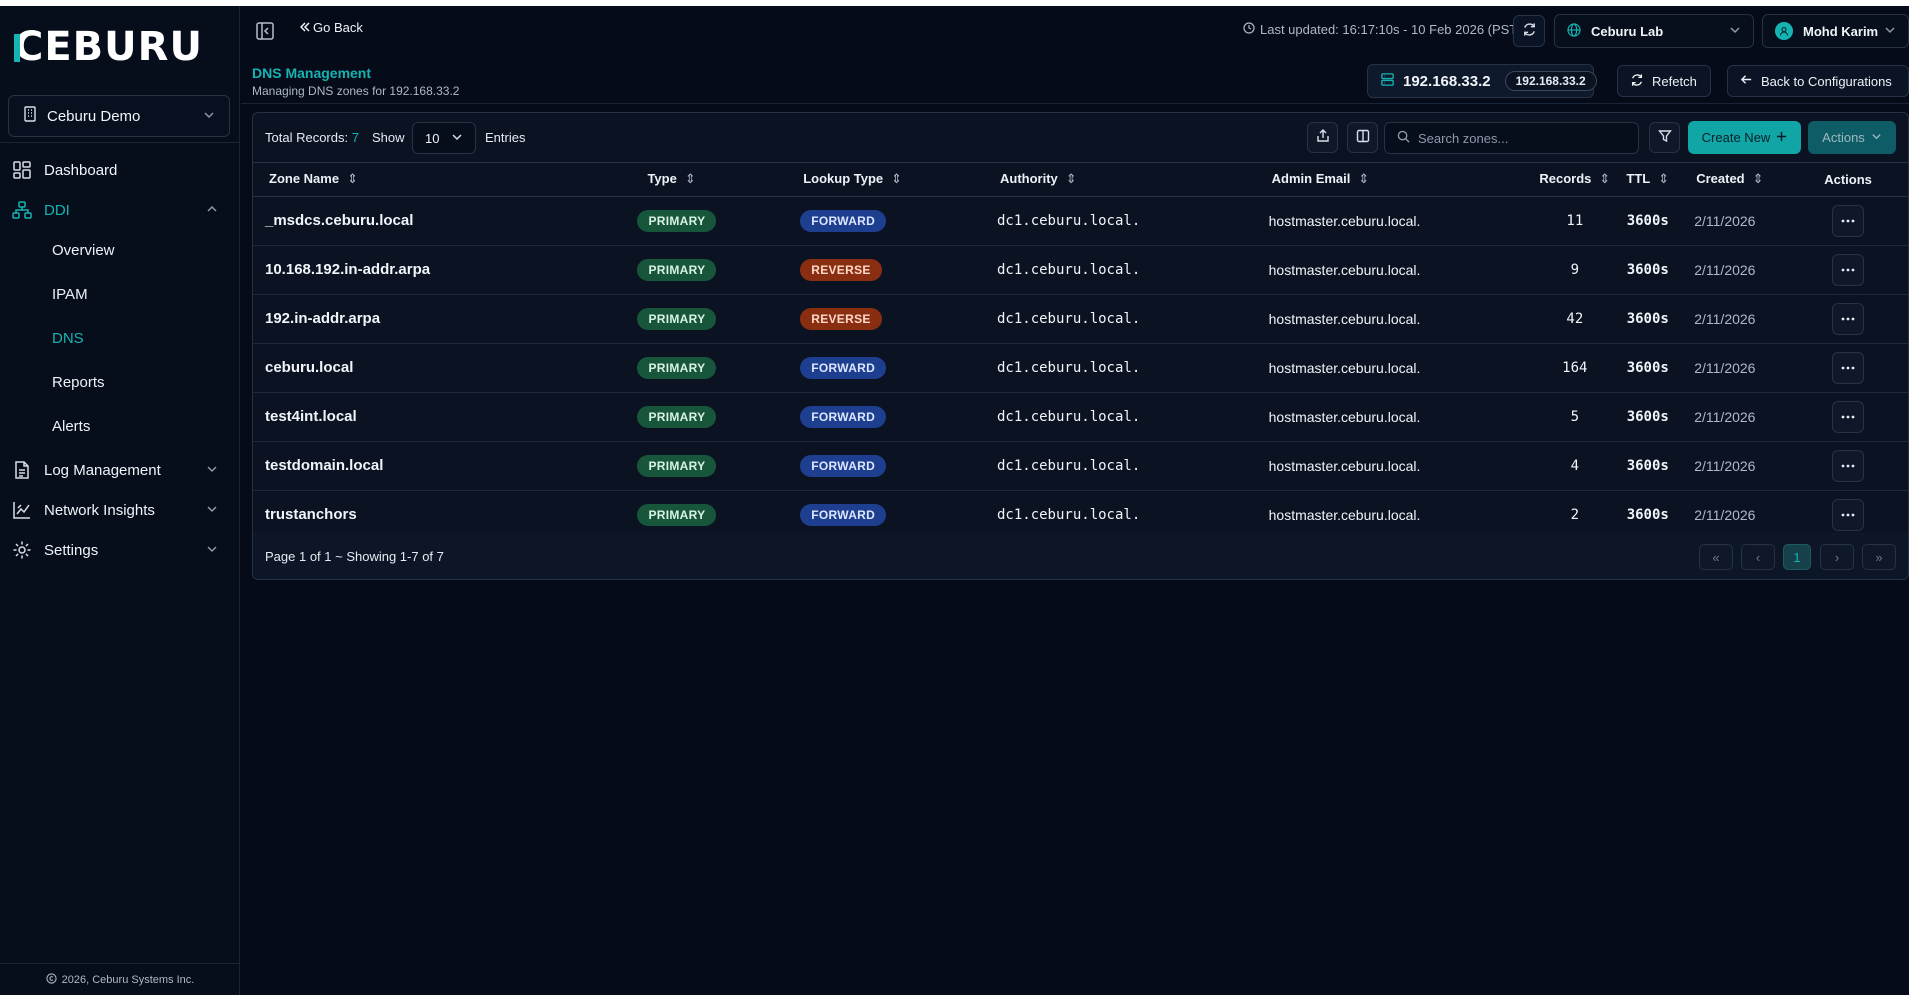 The image size is (1920, 995). What do you see at coordinates (1835, 31) in the screenshot?
I see `user-menu: Mohd Karim` at bounding box center [1835, 31].